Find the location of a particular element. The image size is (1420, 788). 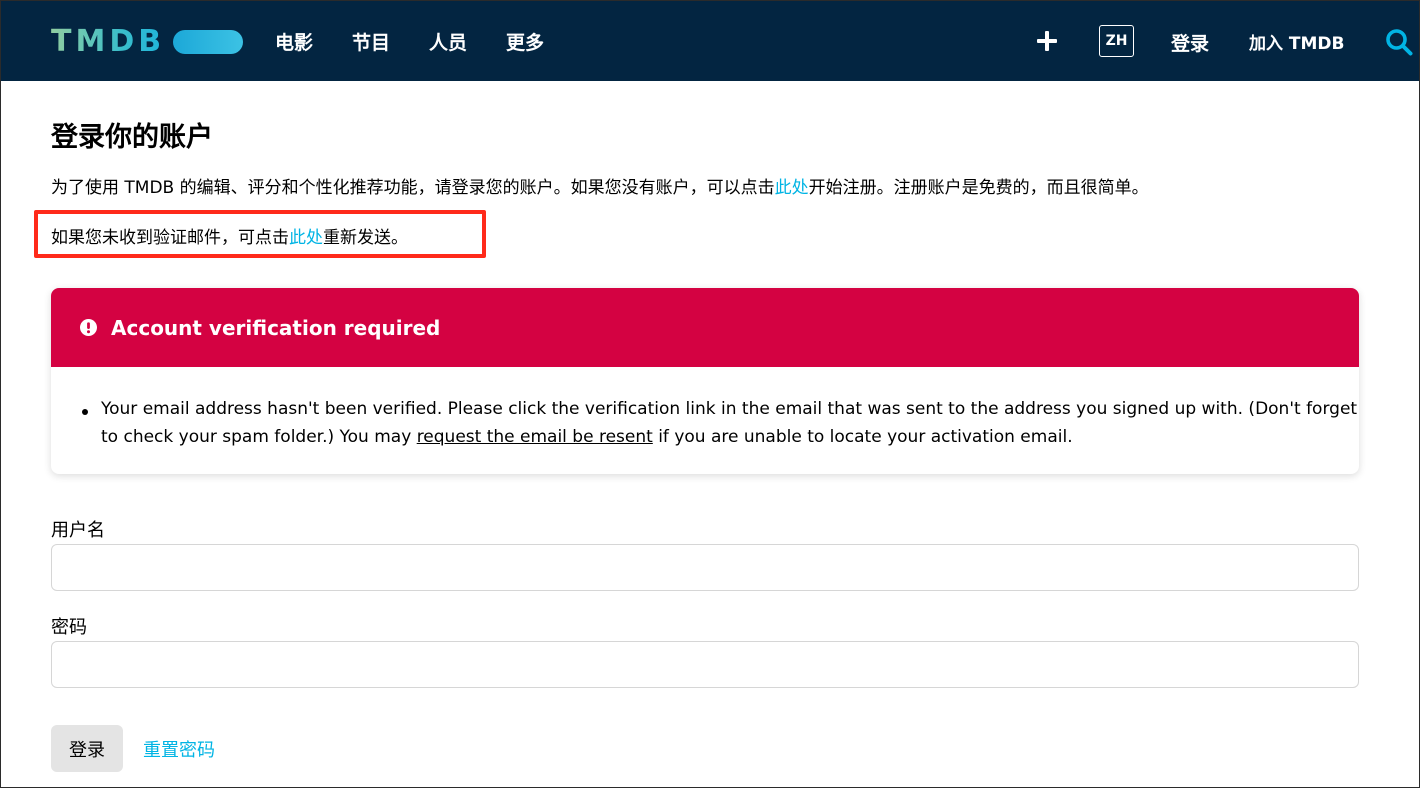

resend-text-before: 如果您未收到验证邮件，可点击 is located at coordinates (170, 238).